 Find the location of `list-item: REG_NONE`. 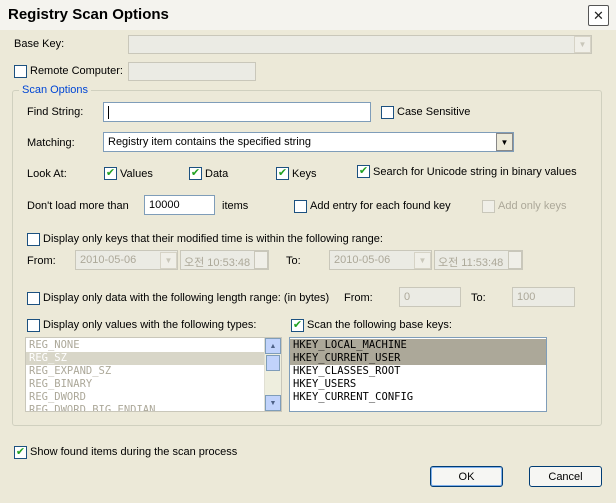

list-item: REG_NONE is located at coordinates (145, 345).